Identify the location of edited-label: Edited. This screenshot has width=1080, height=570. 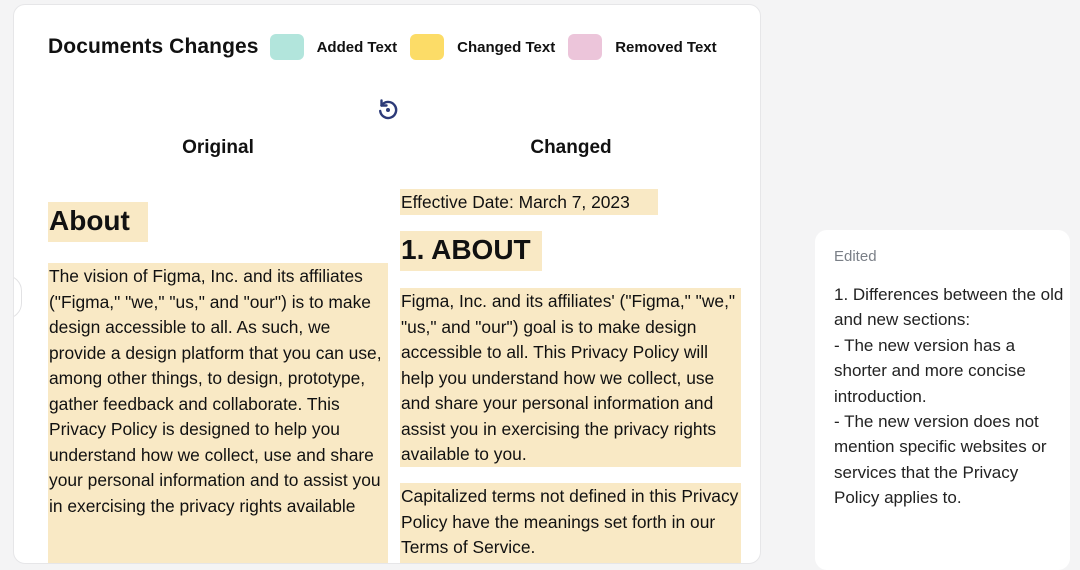
(855, 256).